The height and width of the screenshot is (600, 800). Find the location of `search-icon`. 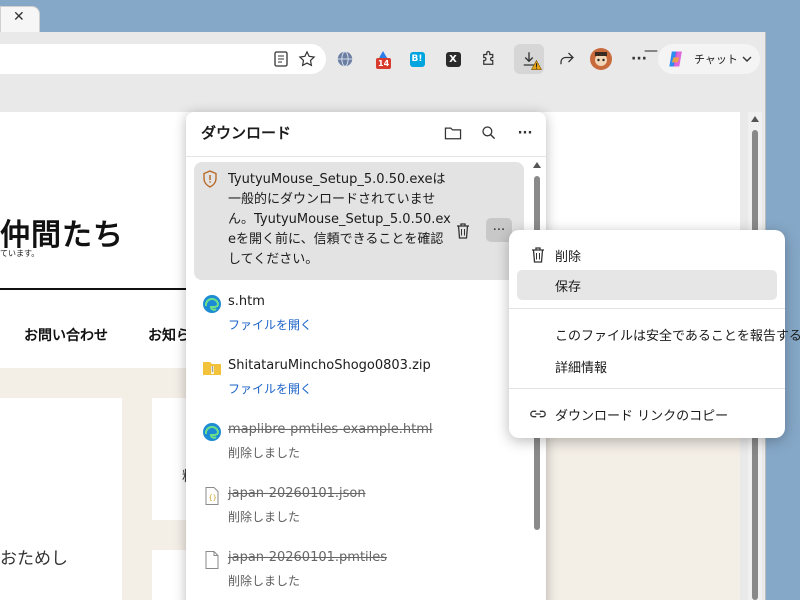

search-icon is located at coordinates (489, 133).